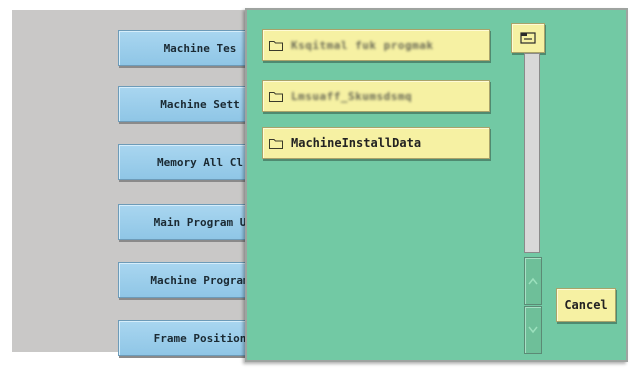 The width and height of the screenshot is (634, 372). Describe the element at coordinates (200, 48) in the screenshot. I see `menu-item-label: Machine Tes` at that location.